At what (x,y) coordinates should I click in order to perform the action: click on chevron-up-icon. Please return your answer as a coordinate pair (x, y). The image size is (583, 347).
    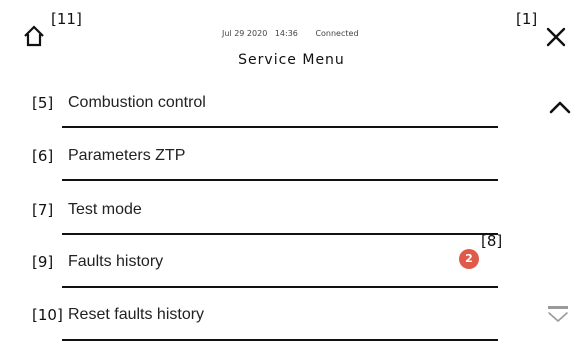
    Looking at the image, I should click on (560, 107).